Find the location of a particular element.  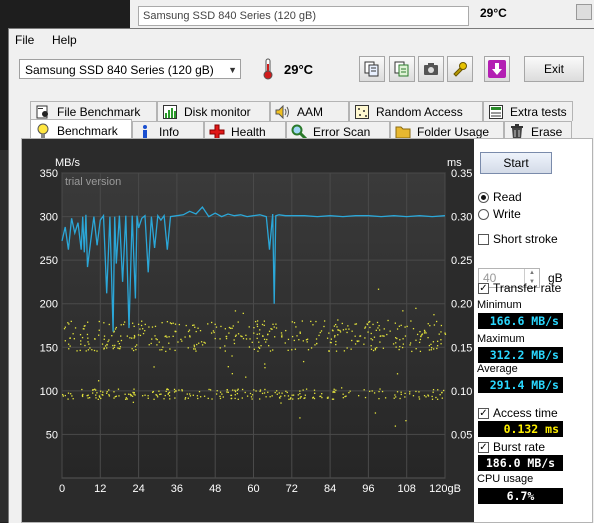

cpu-usage-value: 6.7% is located at coordinates (520, 496).